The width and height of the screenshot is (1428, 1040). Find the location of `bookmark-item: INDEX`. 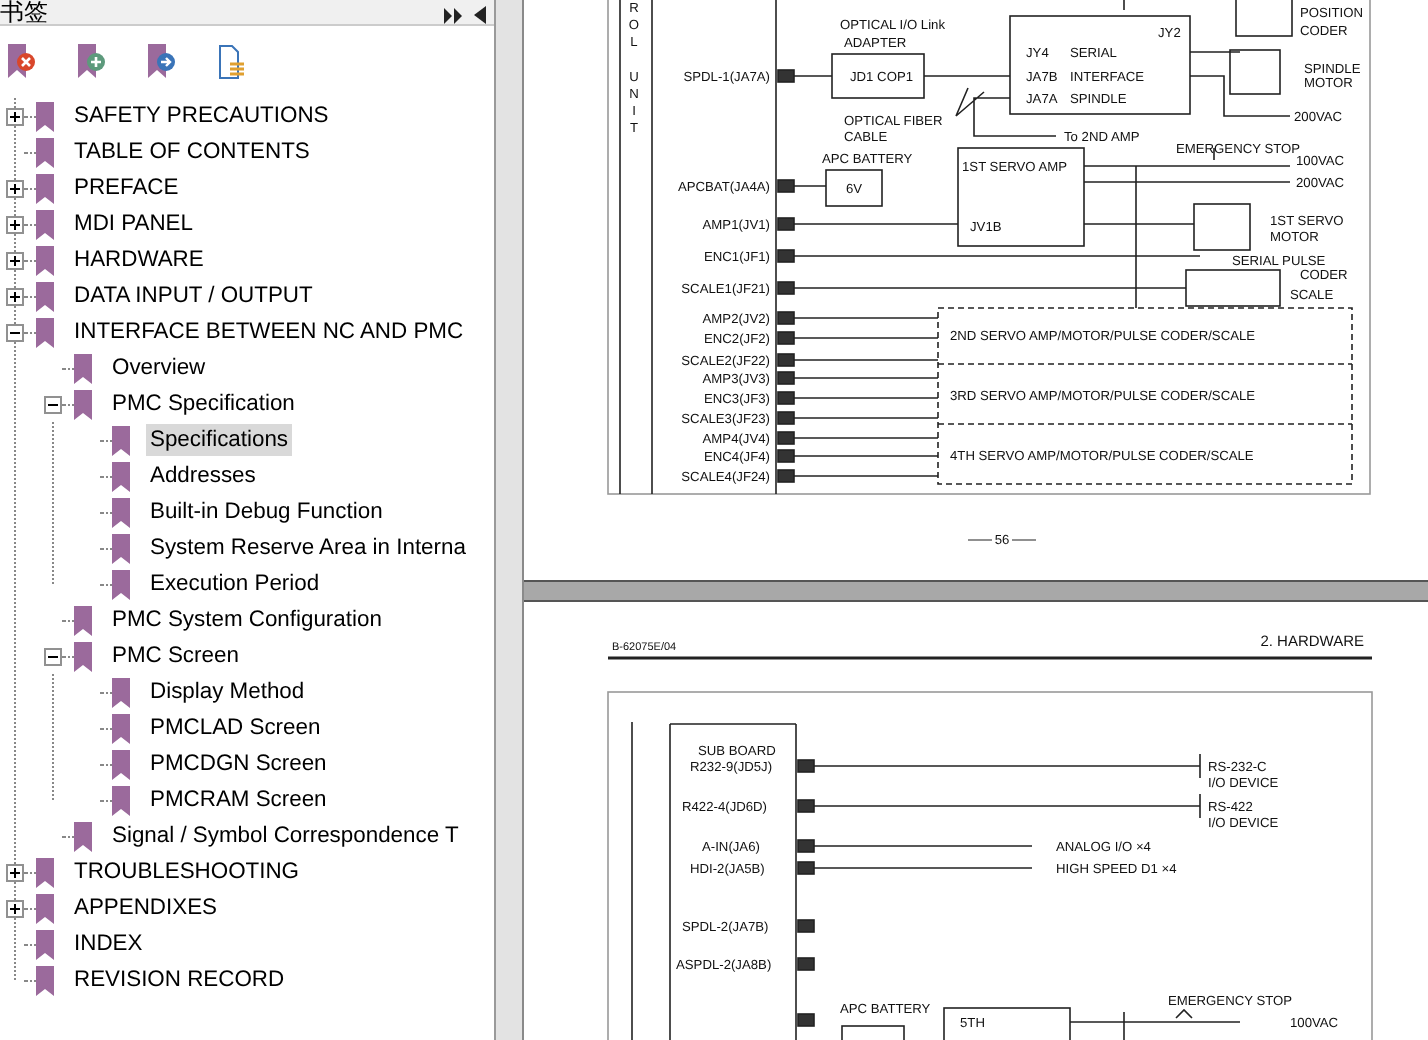

bookmark-item: INDEX is located at coordinates (108, 944).